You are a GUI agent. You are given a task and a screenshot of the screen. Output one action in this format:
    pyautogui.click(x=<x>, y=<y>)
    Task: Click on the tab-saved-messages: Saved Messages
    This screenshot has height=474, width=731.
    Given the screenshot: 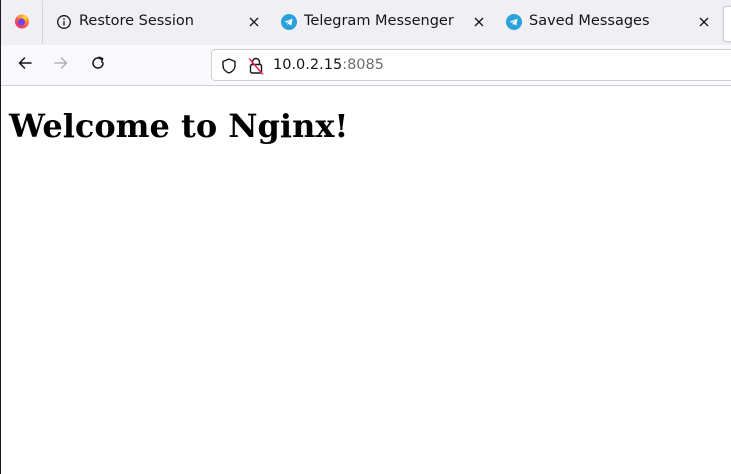 What is the action you would take?
    pyautogui.click(x=606, y=22)
    